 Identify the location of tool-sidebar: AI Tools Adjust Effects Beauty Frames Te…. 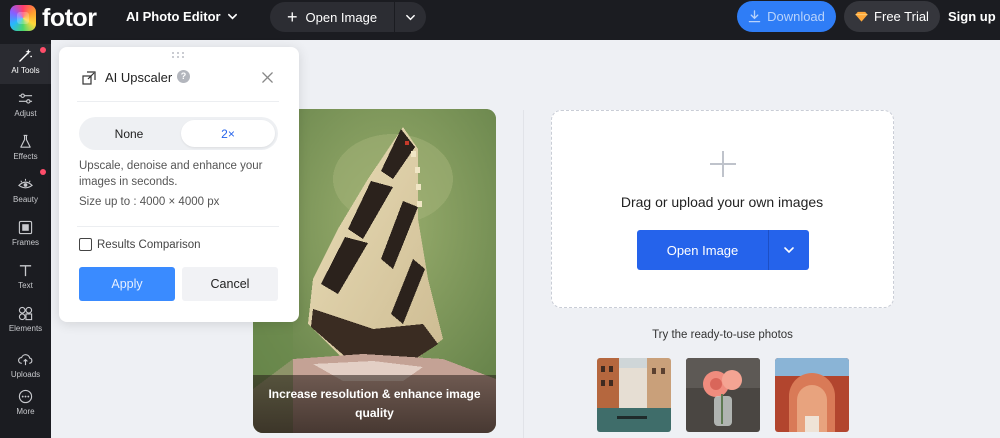
(25, 239).